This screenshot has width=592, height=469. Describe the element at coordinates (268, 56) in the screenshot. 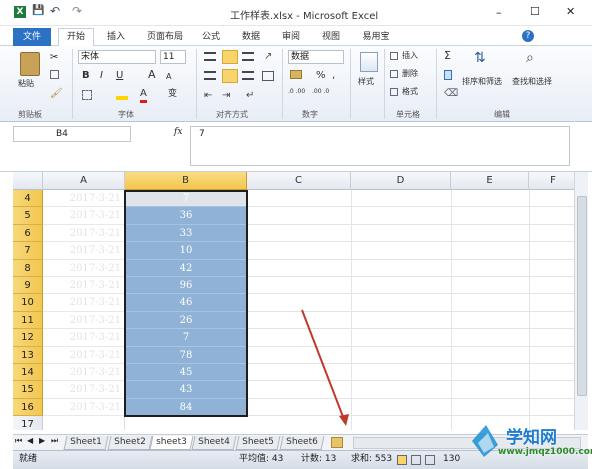

I see `orientation-icon: ↗` at that location.